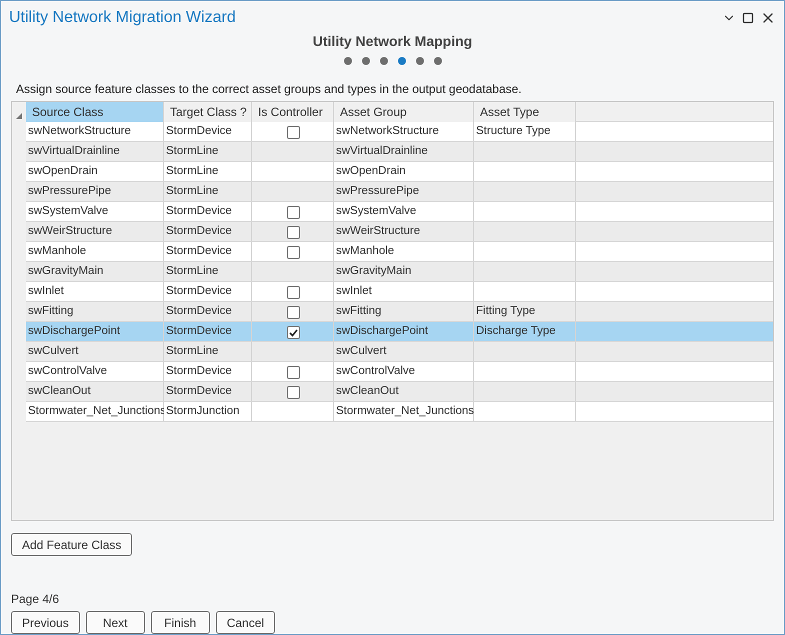 This screenshot has height=635, width=785. I want to click on window-title: Utility Network Migration Wizard, so click(122, 18).